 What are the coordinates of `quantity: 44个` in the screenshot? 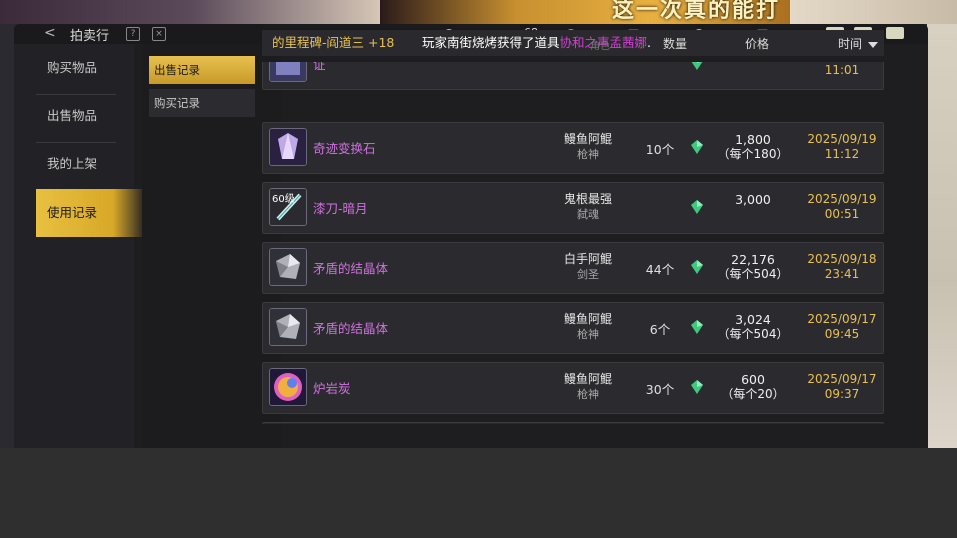 It's located at (660, 269).